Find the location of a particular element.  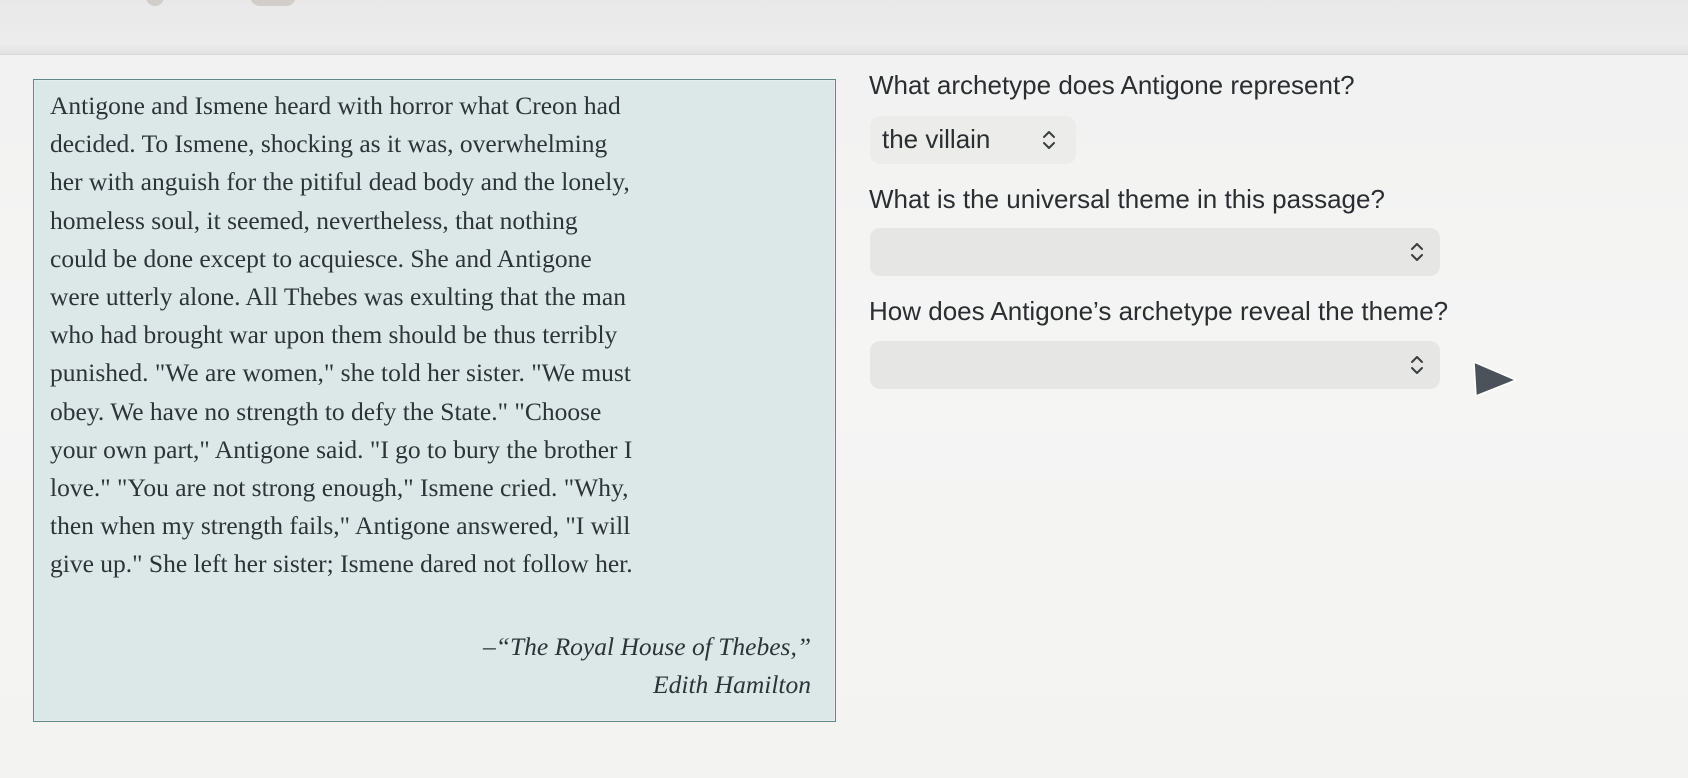

top-strip is located at coordinates (844, 27).